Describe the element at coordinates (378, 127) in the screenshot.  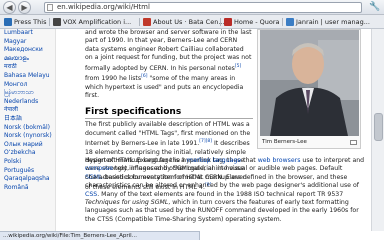
I see `scrollbar-thumb` at that location.